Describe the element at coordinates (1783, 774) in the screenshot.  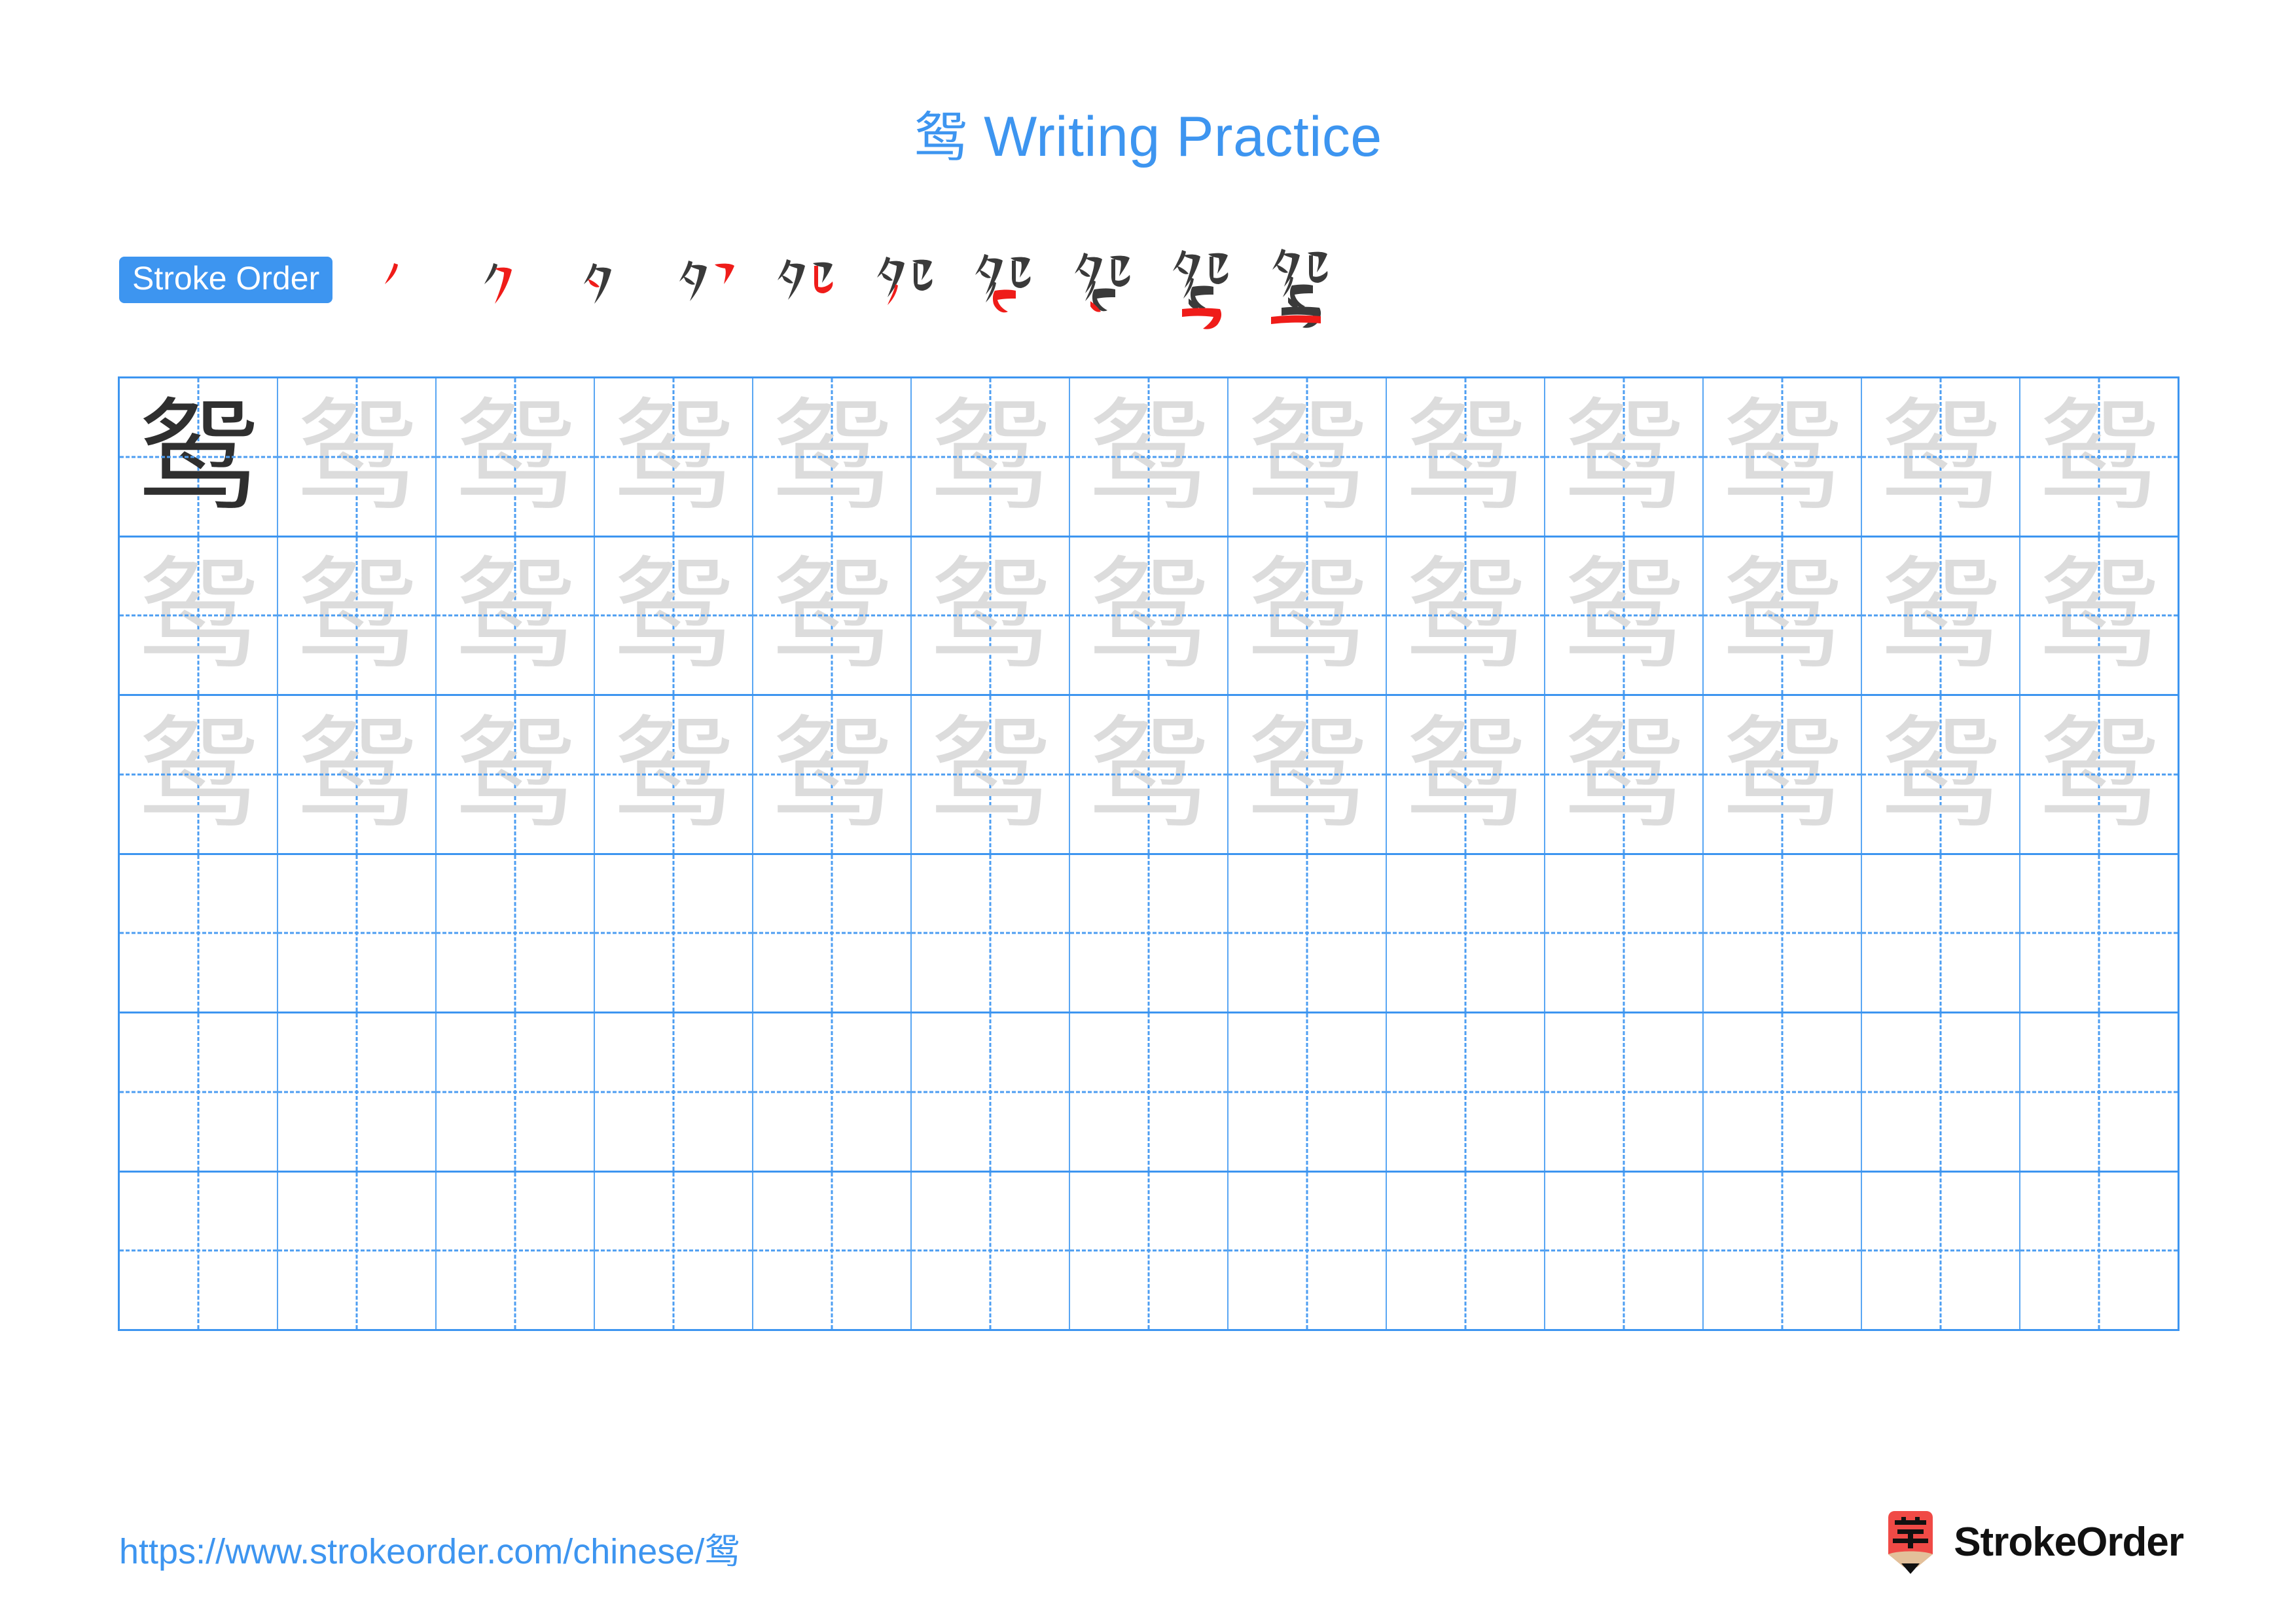
I see `practice-cell-r3-c11: 鸳` at that location.